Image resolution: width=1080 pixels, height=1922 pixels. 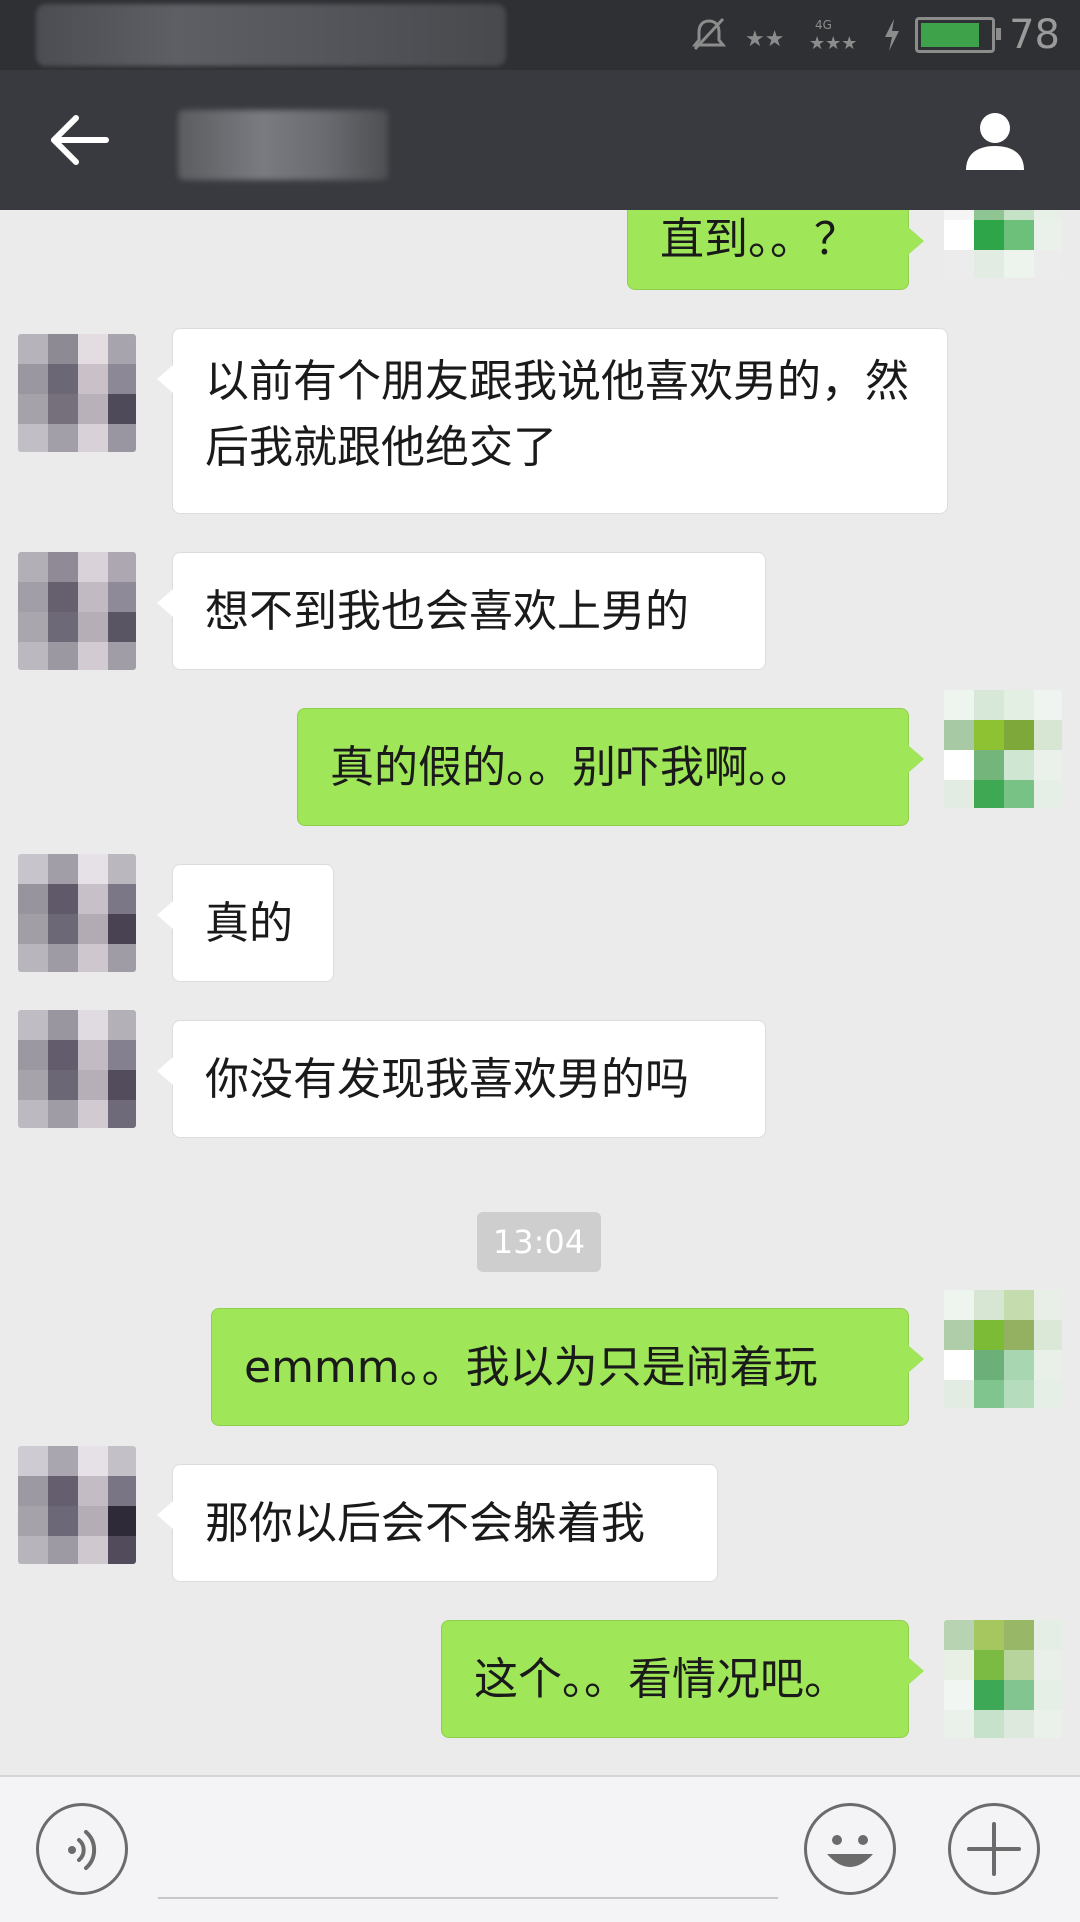 What do you see at coordinates (874, 35) in the screenshot?
I see `status-icons: ★★ 4G ★★★ 78` at bounding box center [874, 35].